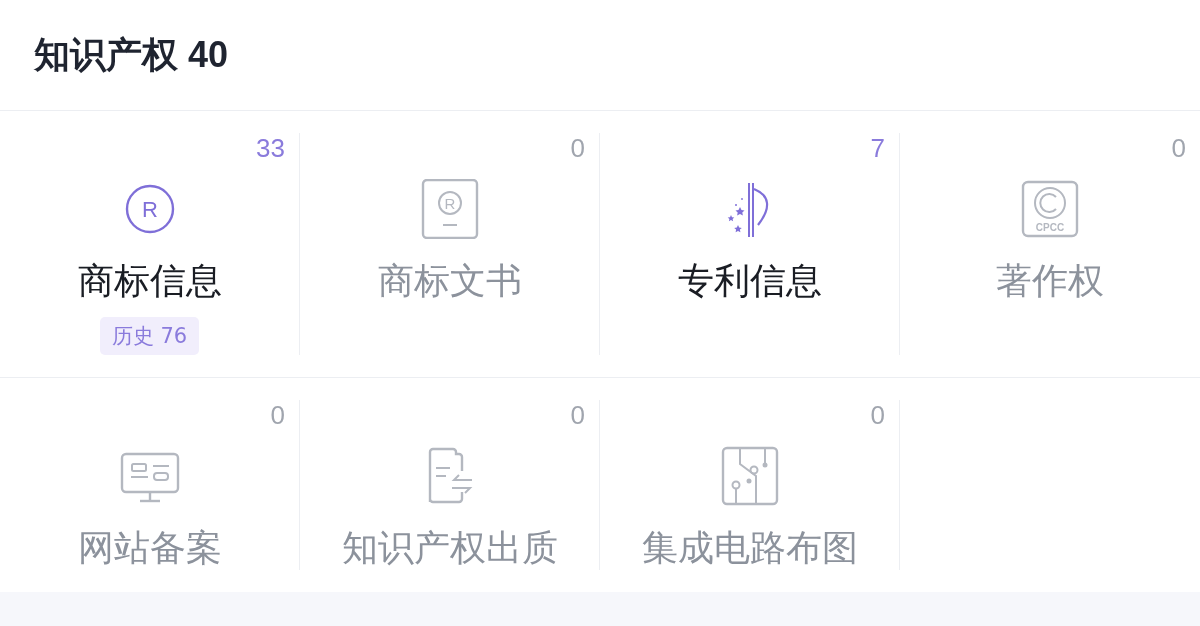 This screenshot has height=626, width=1200. I want to click on registered-document-icon: R, so click(449, 209).